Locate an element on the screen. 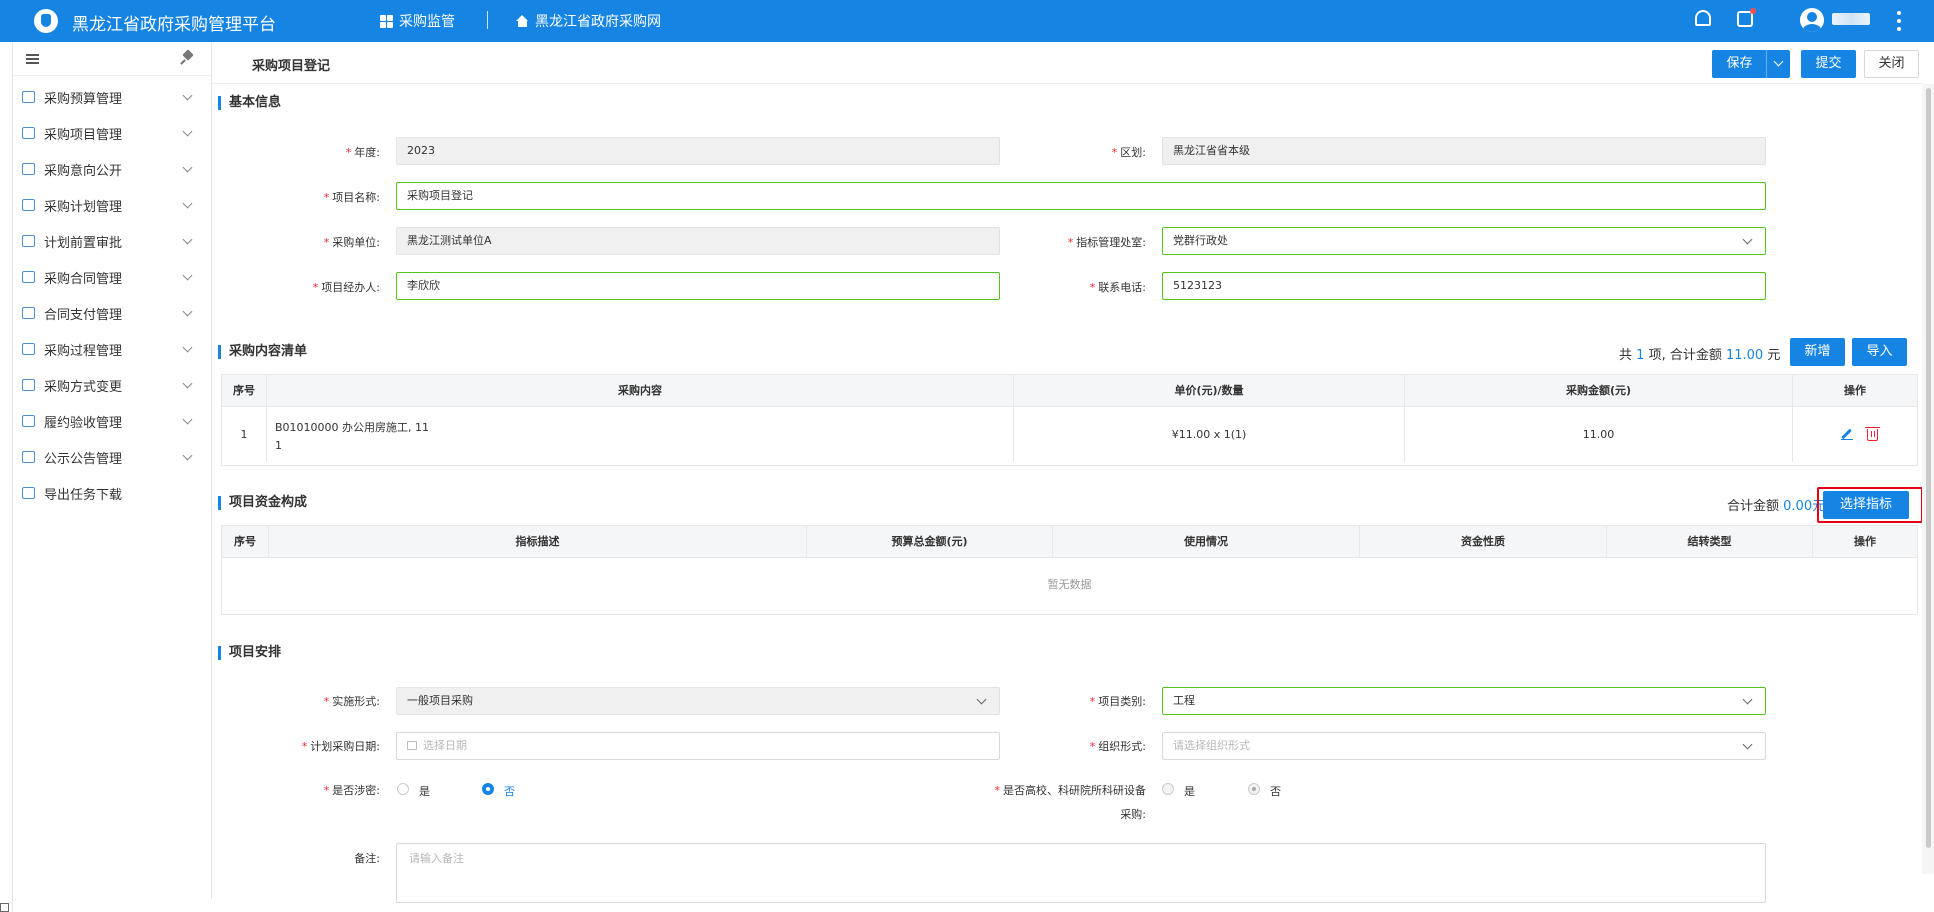 Image resolution: width=1934 pixels, height=912 pixels. notification-dot is located at coordinates (1753, 11).